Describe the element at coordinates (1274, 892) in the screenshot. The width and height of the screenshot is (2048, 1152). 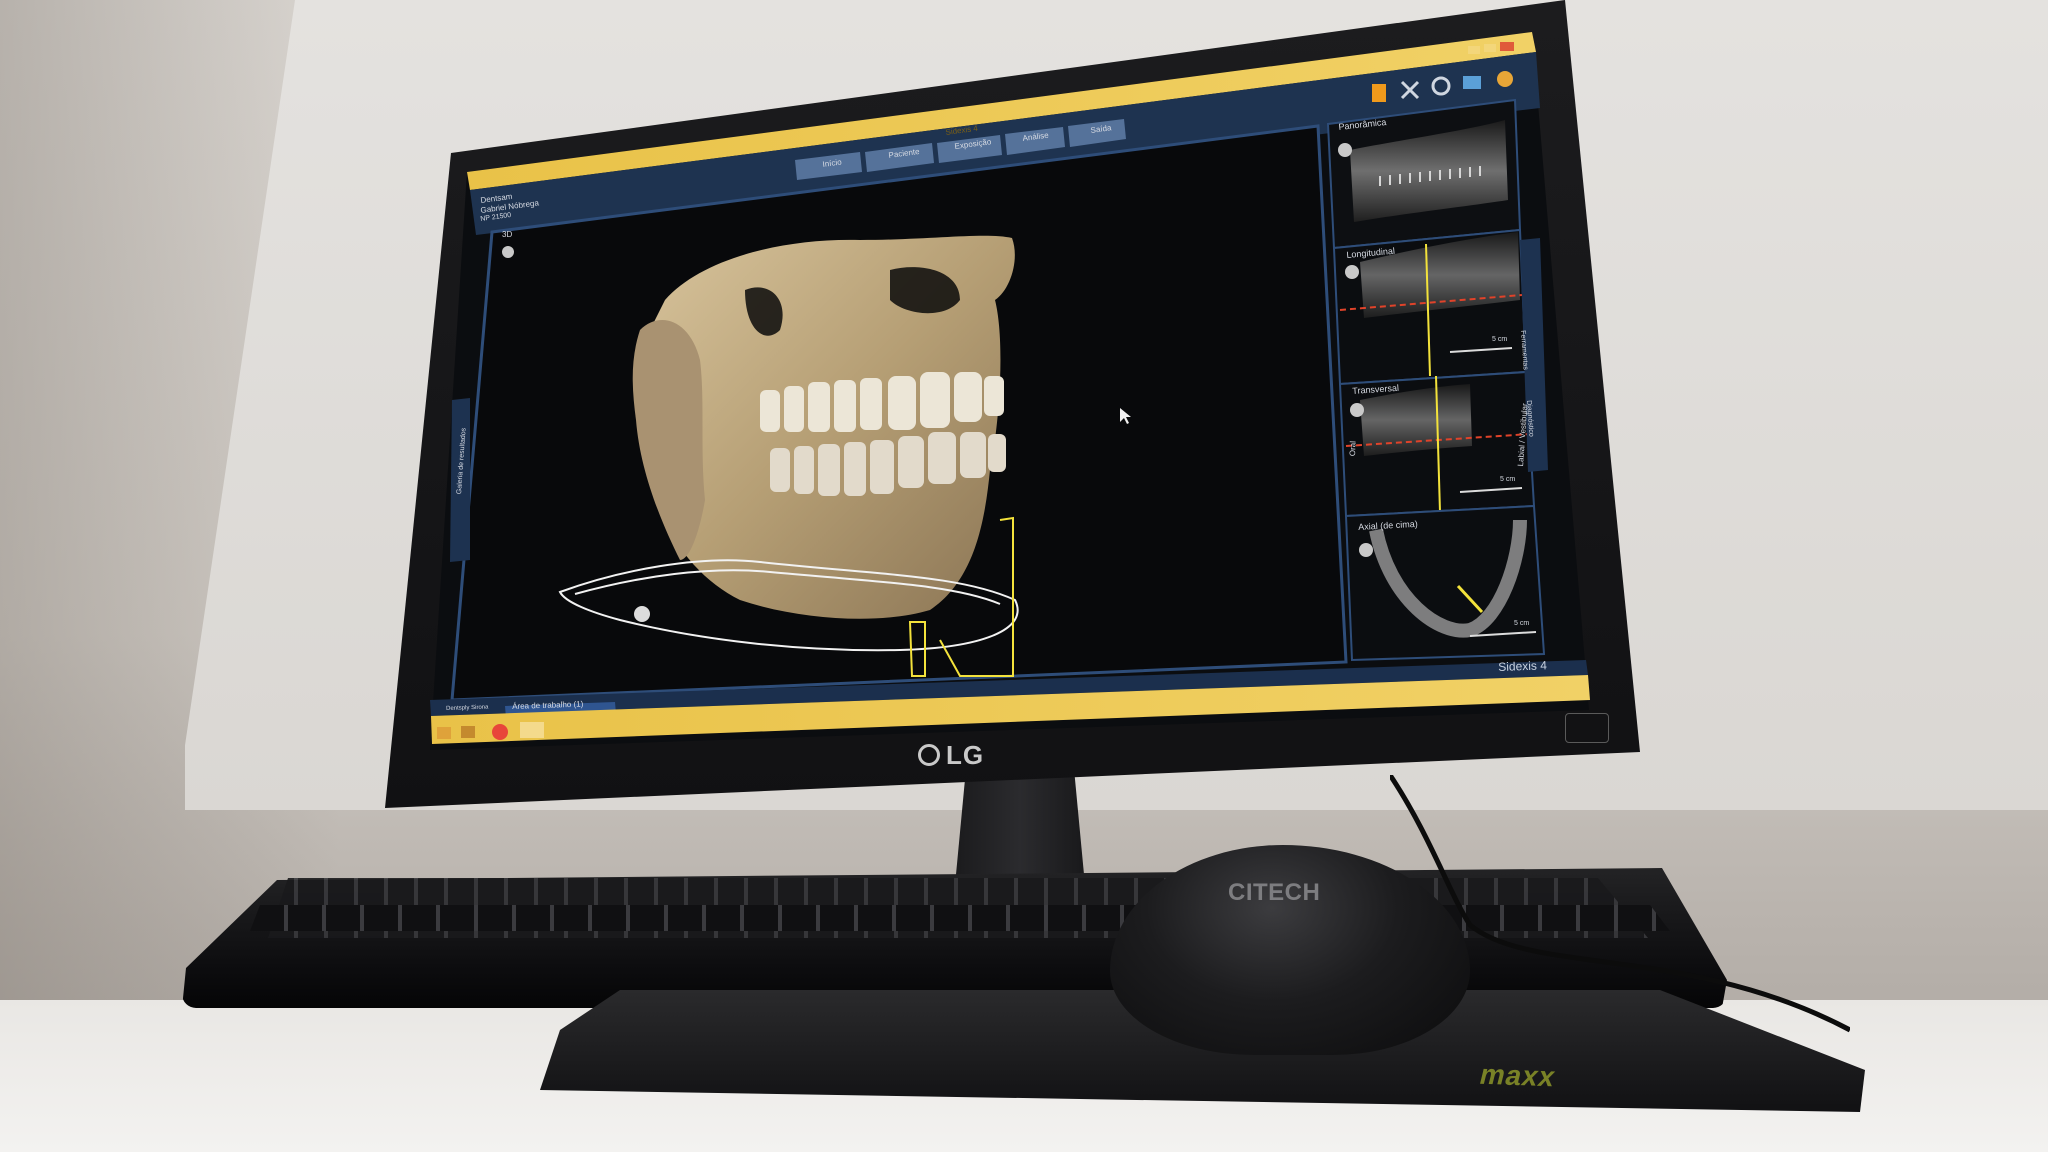
I see `mouse-brand: CITECH` at that location.